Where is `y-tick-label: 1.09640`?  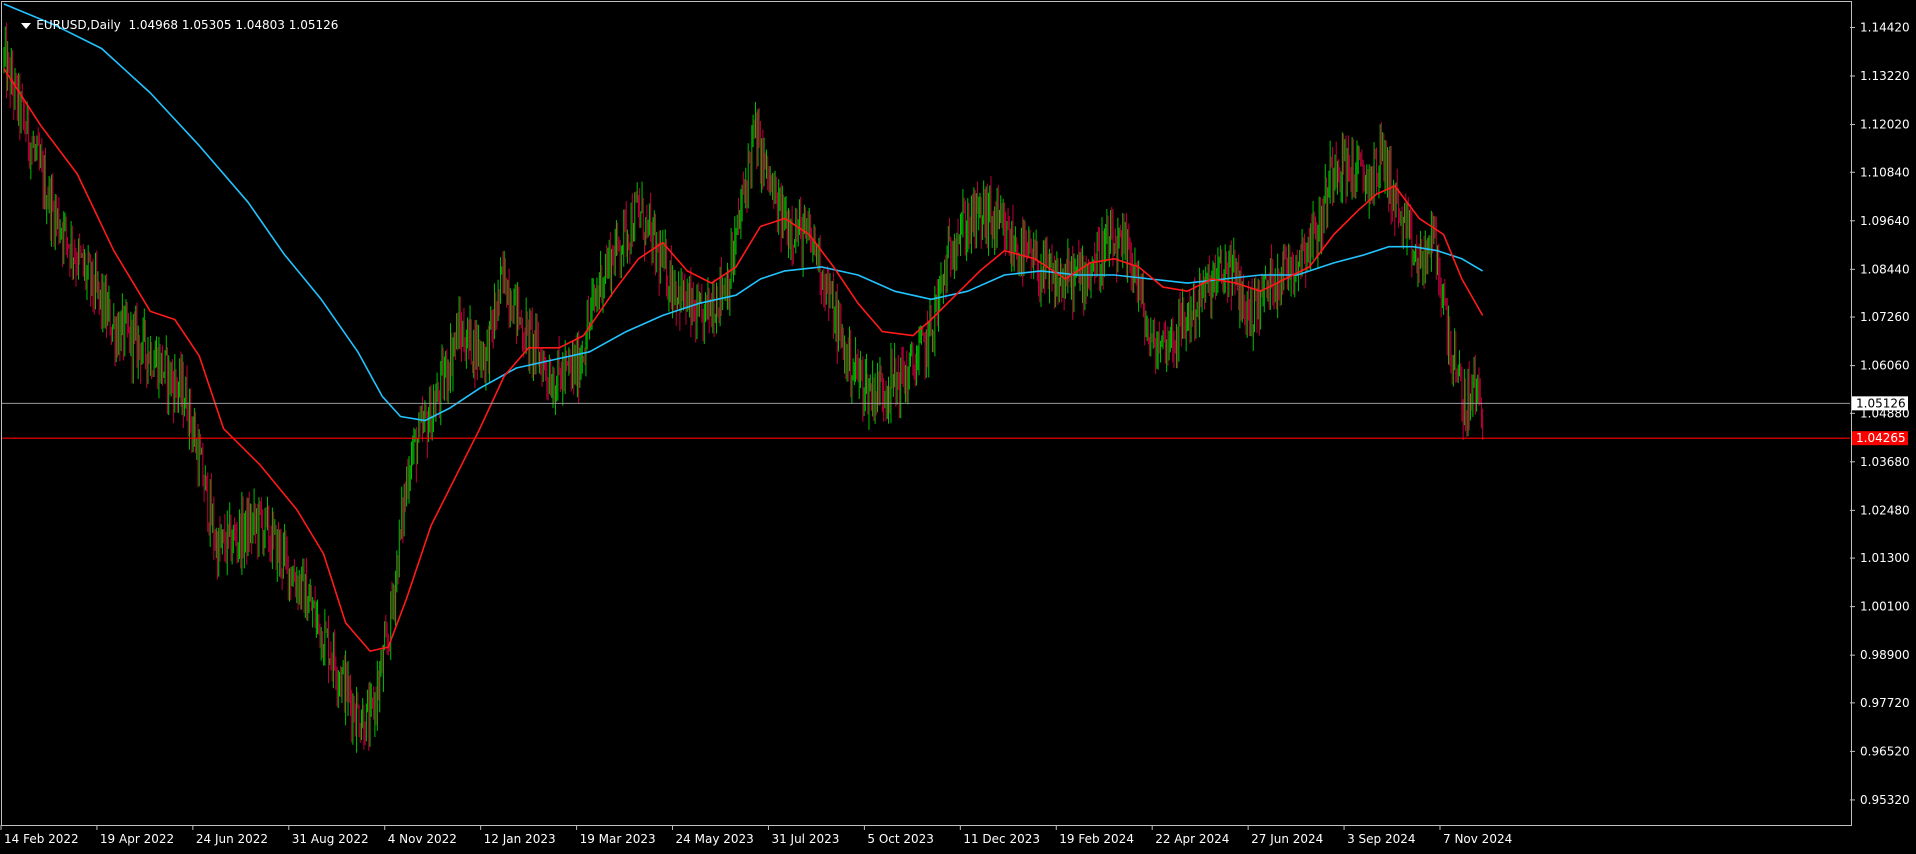 y-tick-label: 1.09640 is located at coordinates (1885, 221).